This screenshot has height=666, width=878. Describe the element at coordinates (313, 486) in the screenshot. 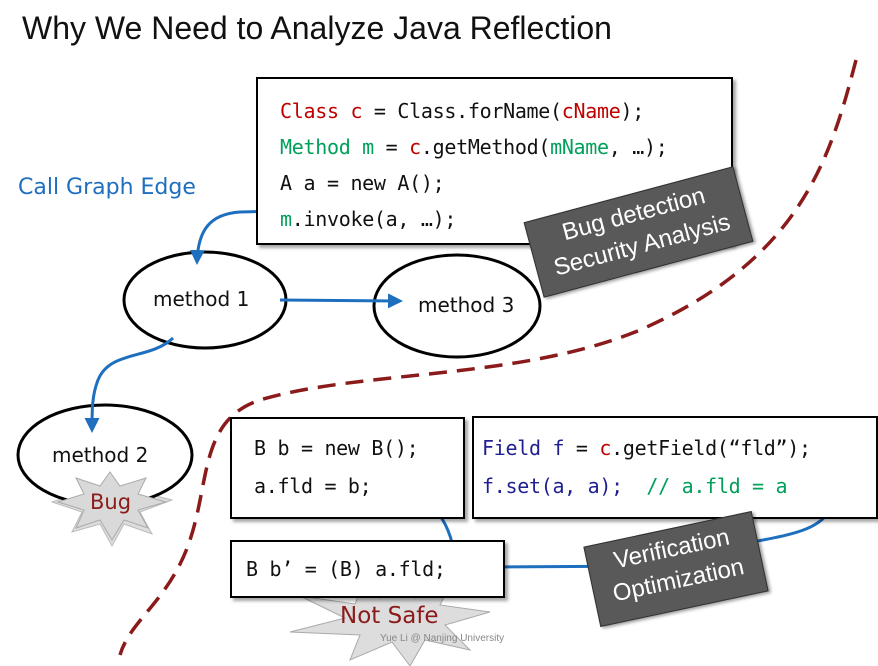

I see `code-token: a.fld = b;` at that location.